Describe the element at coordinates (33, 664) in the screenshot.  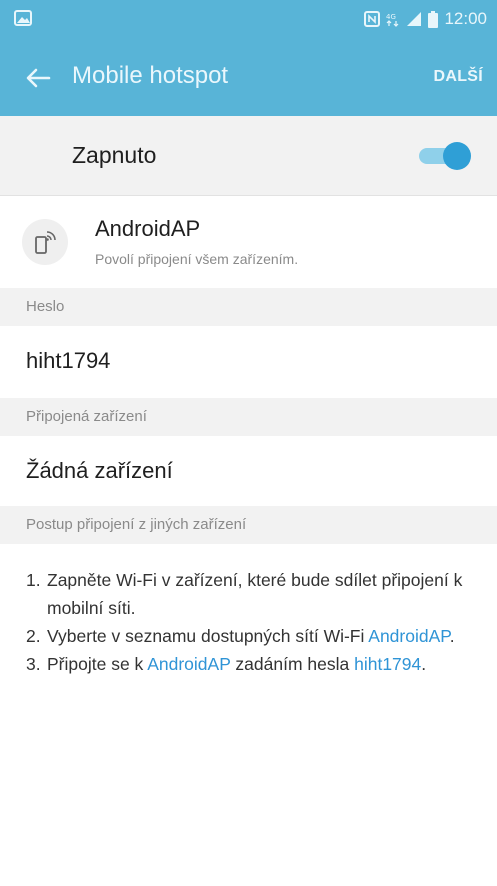
I see `step-number: 3.` at that location.